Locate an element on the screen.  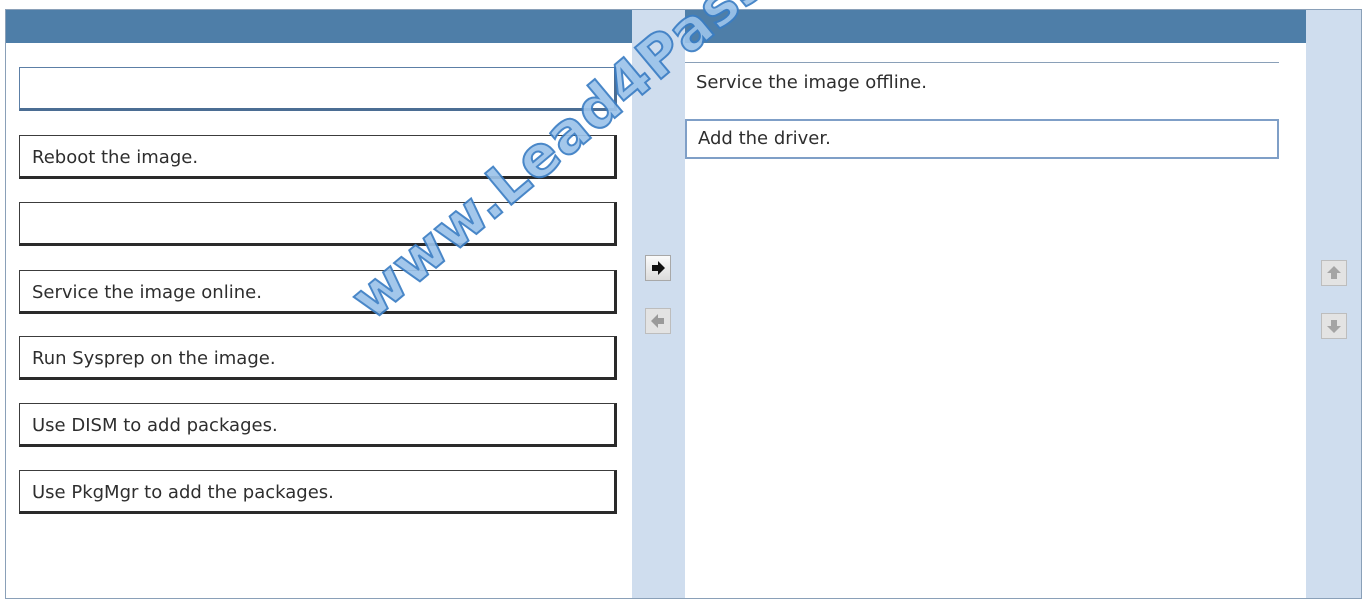
source-item-reboot: Reboot the image. is located at coordinates (318, 157).